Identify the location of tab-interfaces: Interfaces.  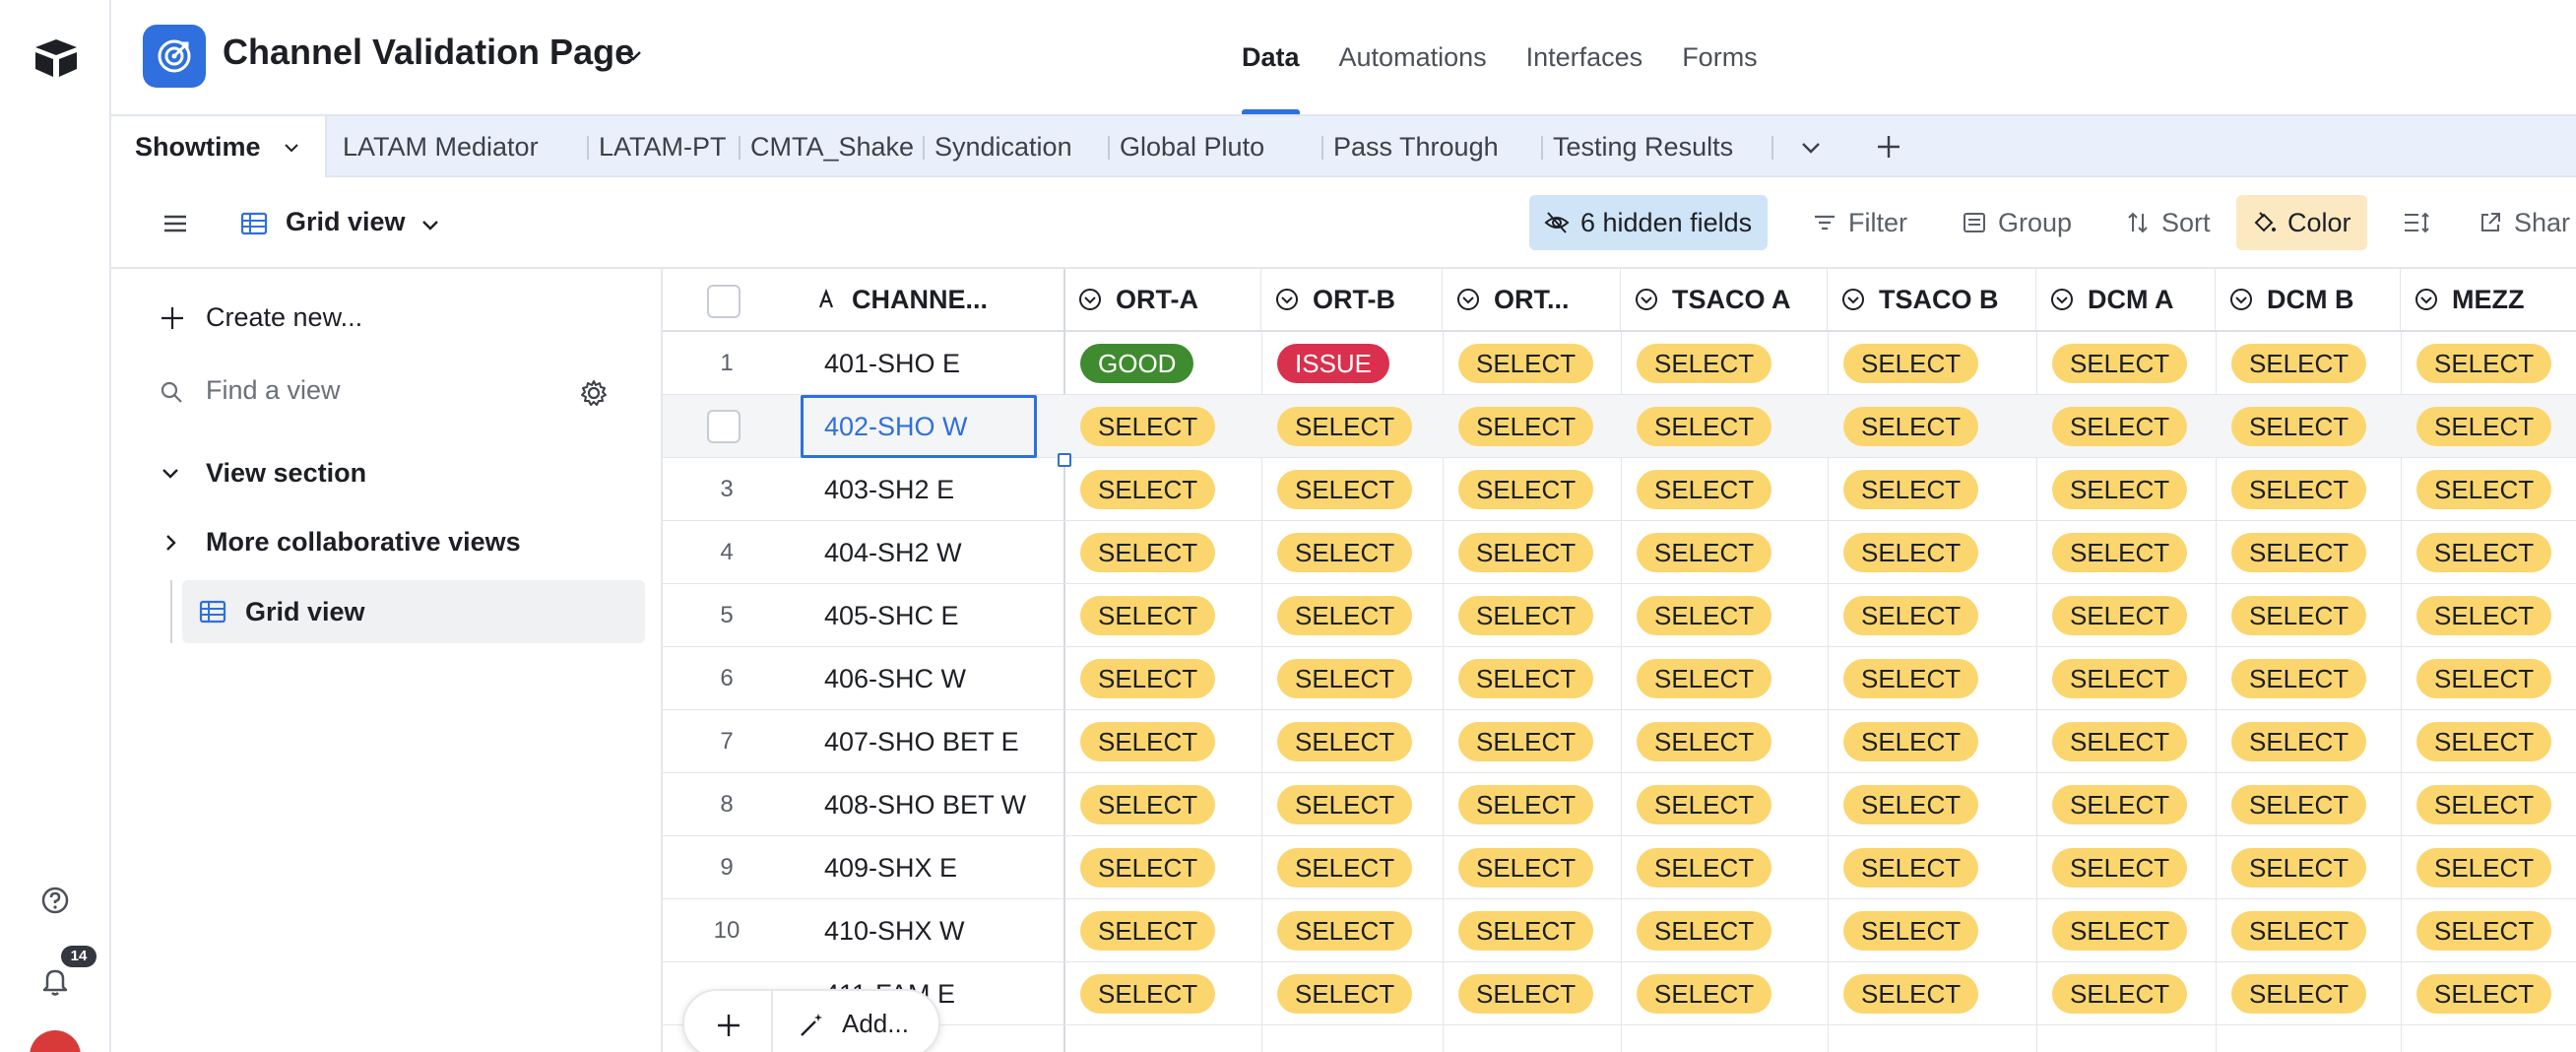
(1585, 57).